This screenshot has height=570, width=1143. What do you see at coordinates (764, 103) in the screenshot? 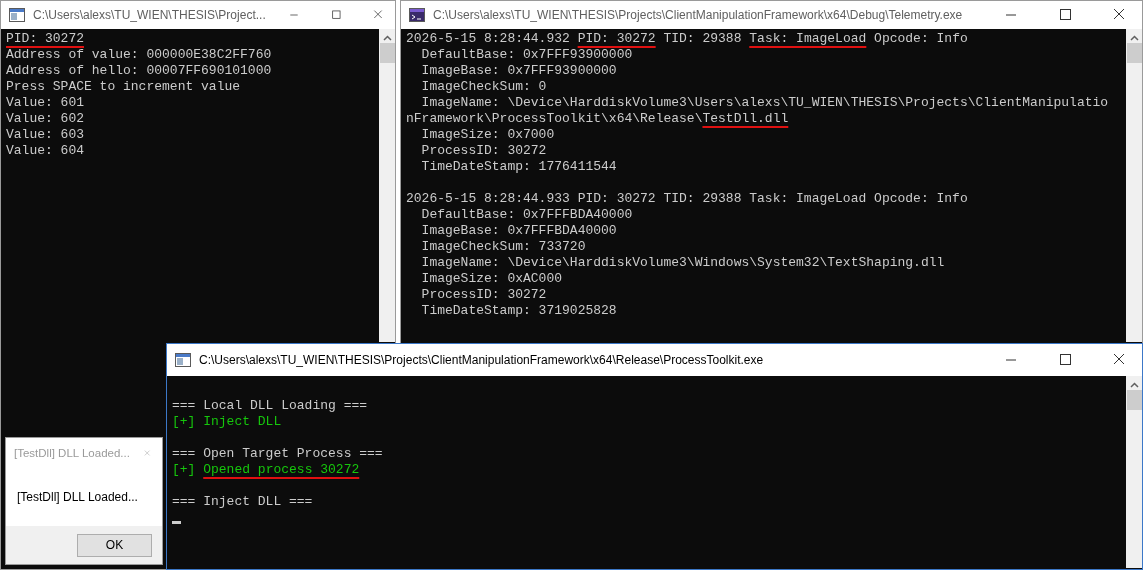
I see `console-line: ImageName: \Device\HarddiskVolume3\Users\alexs\TU_WIEN\THESIS\Projects\ClientManipulatio` at bounding box center [764, 103].